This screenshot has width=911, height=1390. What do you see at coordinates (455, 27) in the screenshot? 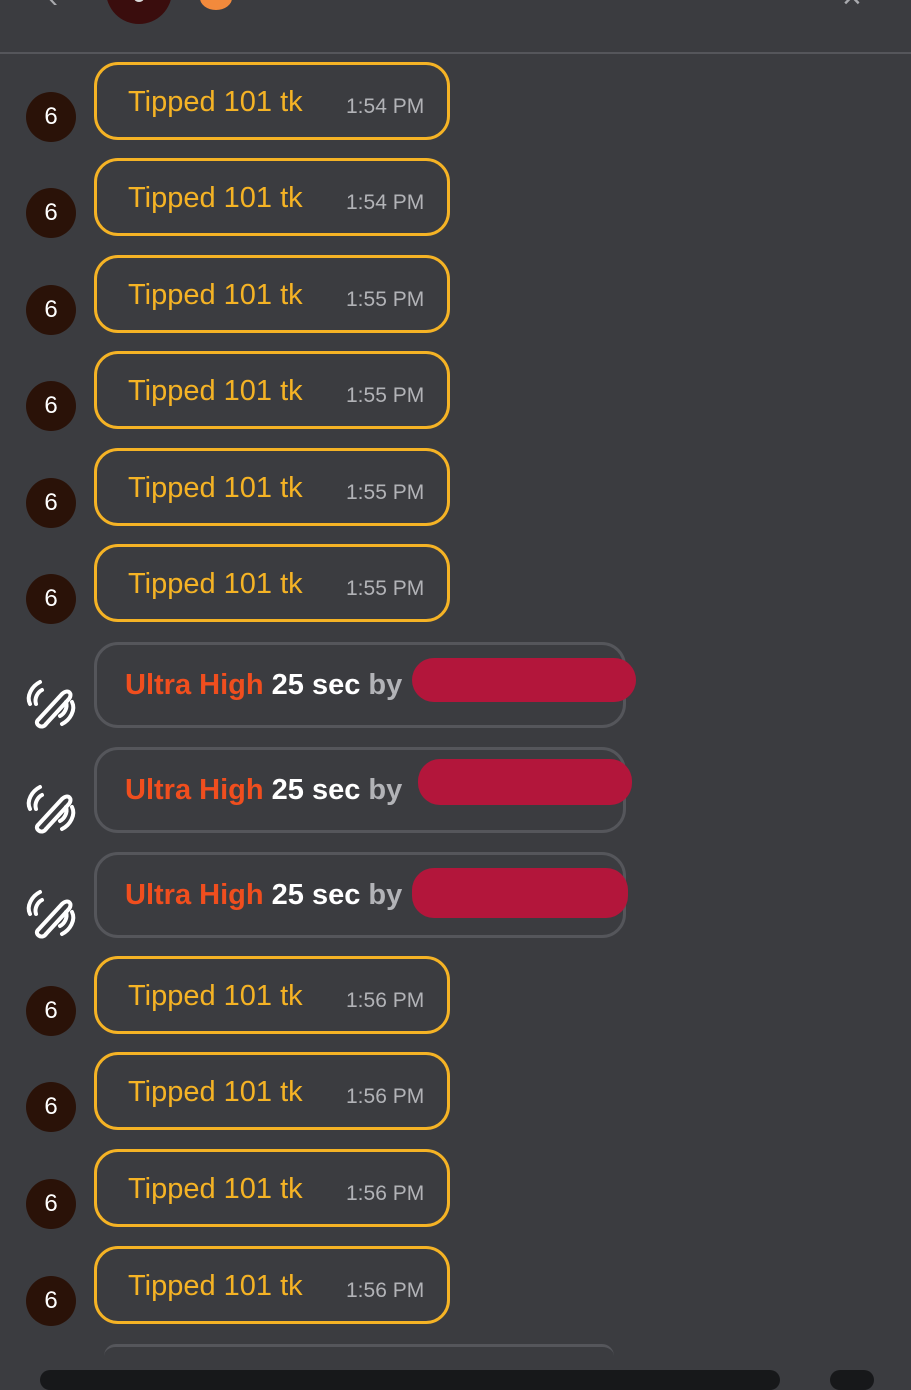
I see `chat-header: ‹ ×` at bounding box center [455, 27].